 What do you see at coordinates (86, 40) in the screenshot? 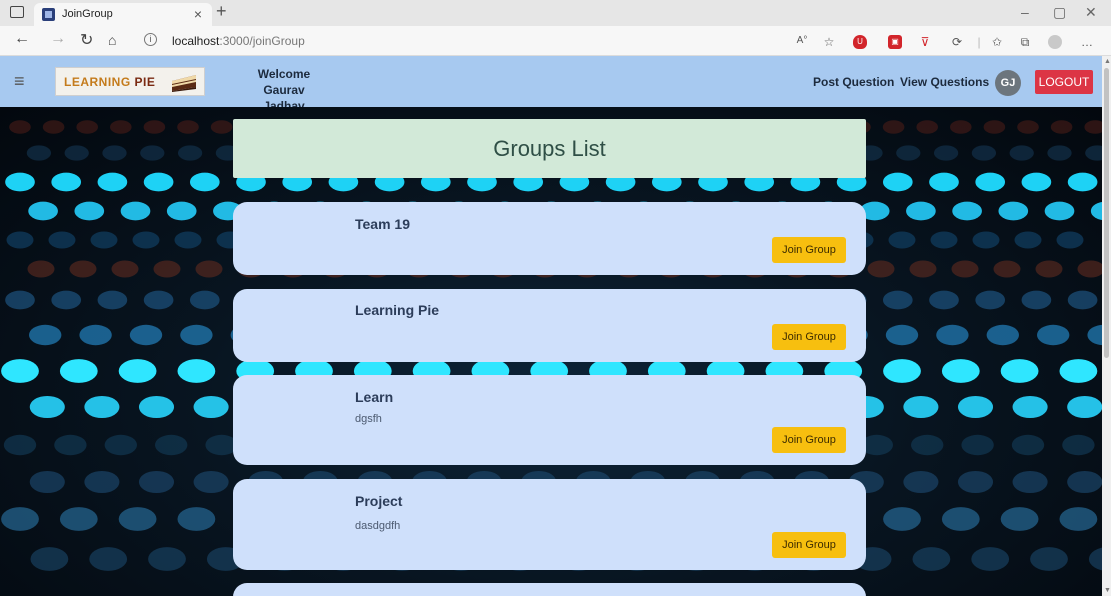
I see `refresh-icon: ↻` at bounding box center [86, 40].